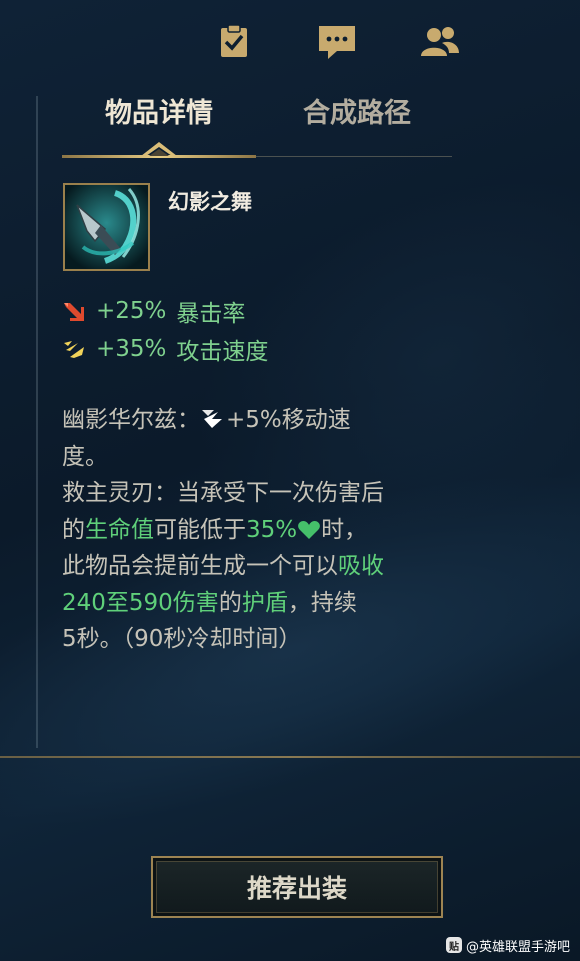 Image resolution: width=580 pixels, height=961 pixels. What do you see at coordinates (309, 529) in the screenshot?
I see `heart-icon` at bounding box center [309, 529].